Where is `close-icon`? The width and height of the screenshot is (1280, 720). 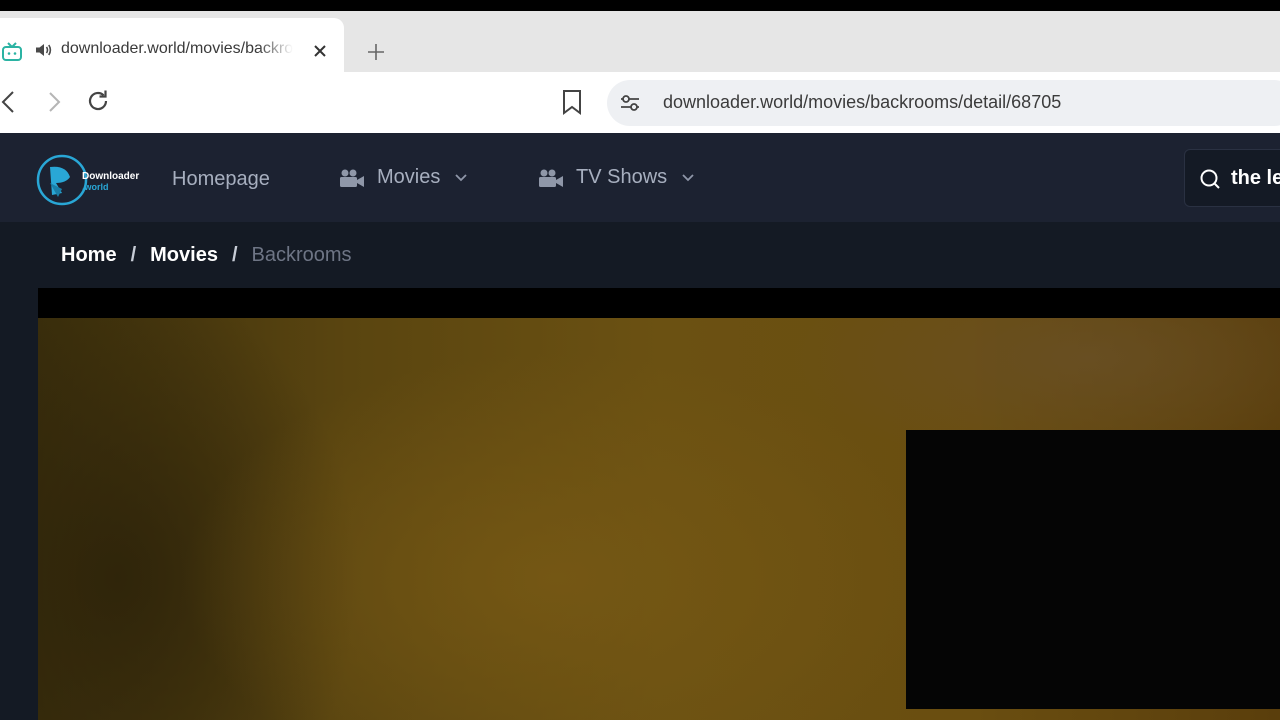 close-icon is located at coordinates (320, 51).